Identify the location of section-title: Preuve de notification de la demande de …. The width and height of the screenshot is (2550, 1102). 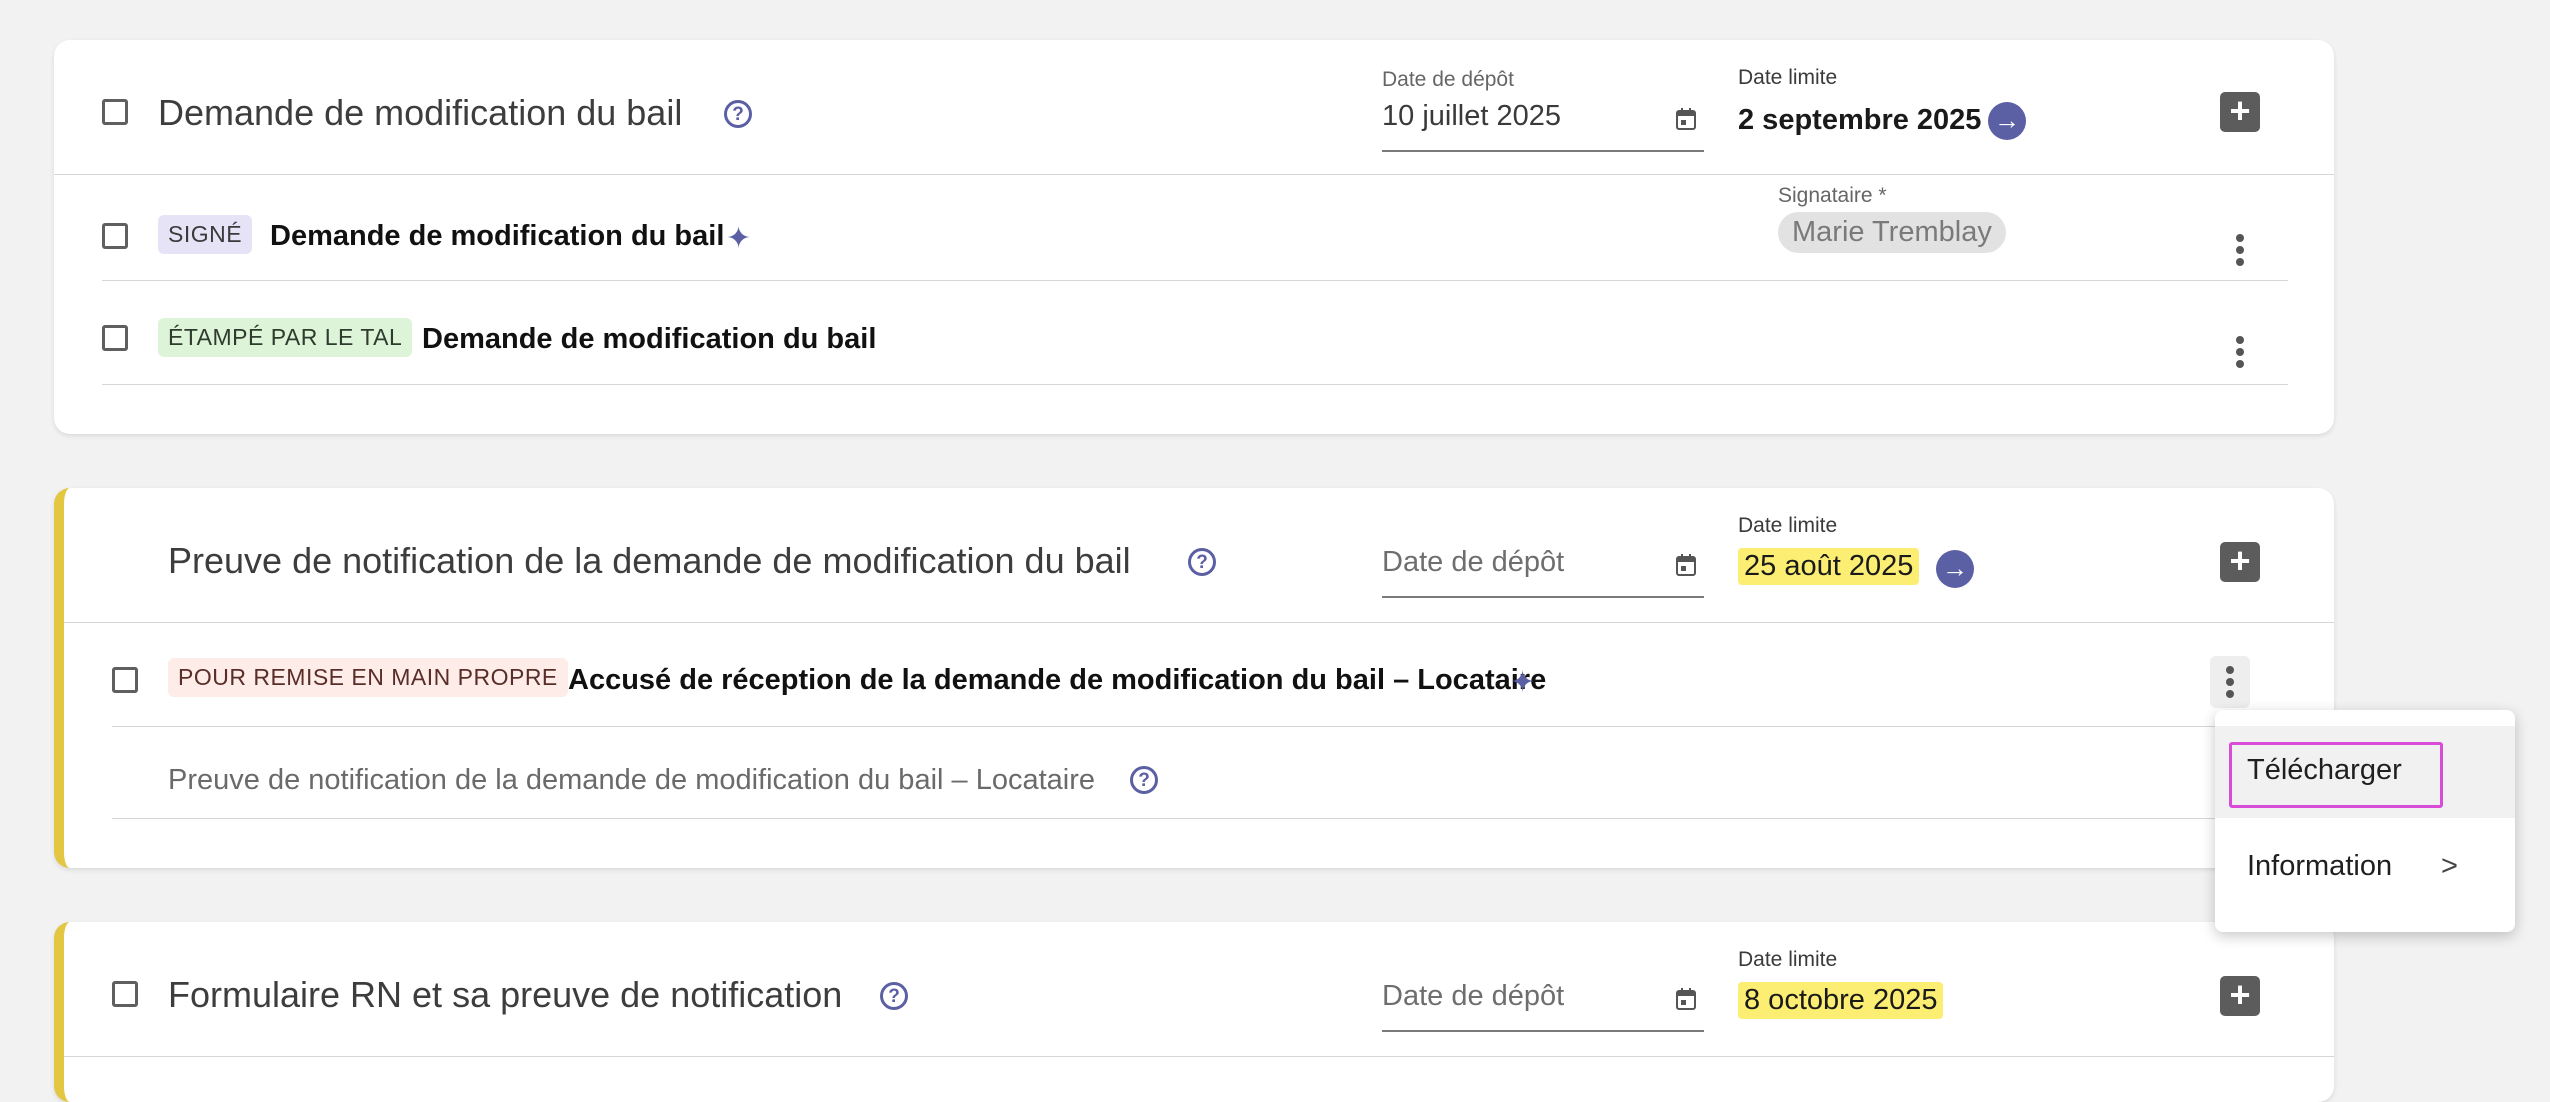
(649, 560).